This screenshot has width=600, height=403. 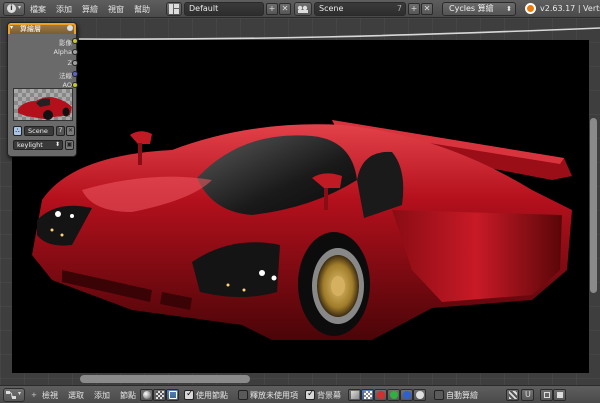 What do you see at coordinates (243, 395) in the screenshot?
I see `free-unused-checkbox` at bounding box center [243, 395].